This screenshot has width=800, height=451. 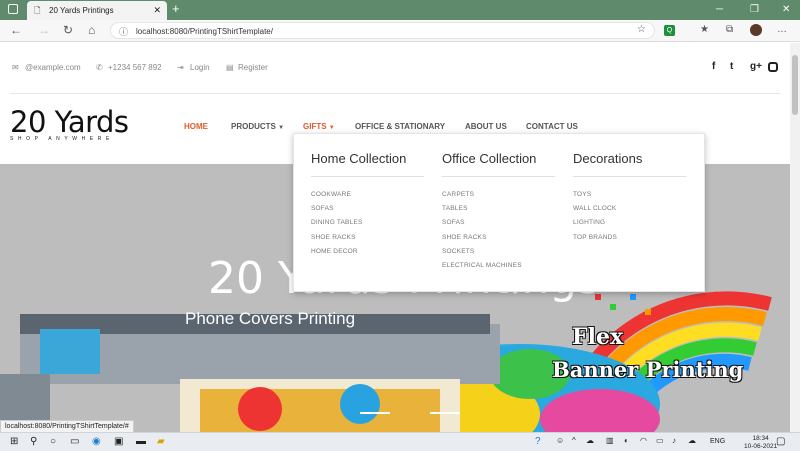 I want to click on email-link: @example.com, so click(x=53, y=67).